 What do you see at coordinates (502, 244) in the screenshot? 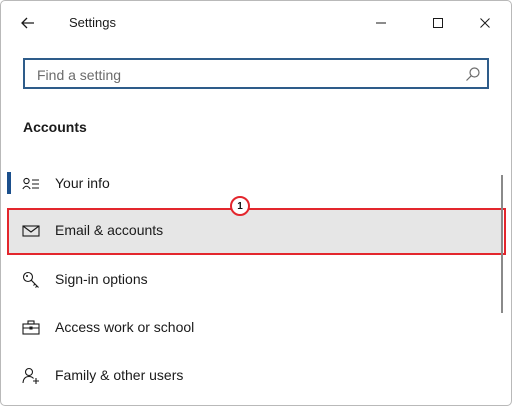
I see `scrollbar` at bounding box center [502, 244].